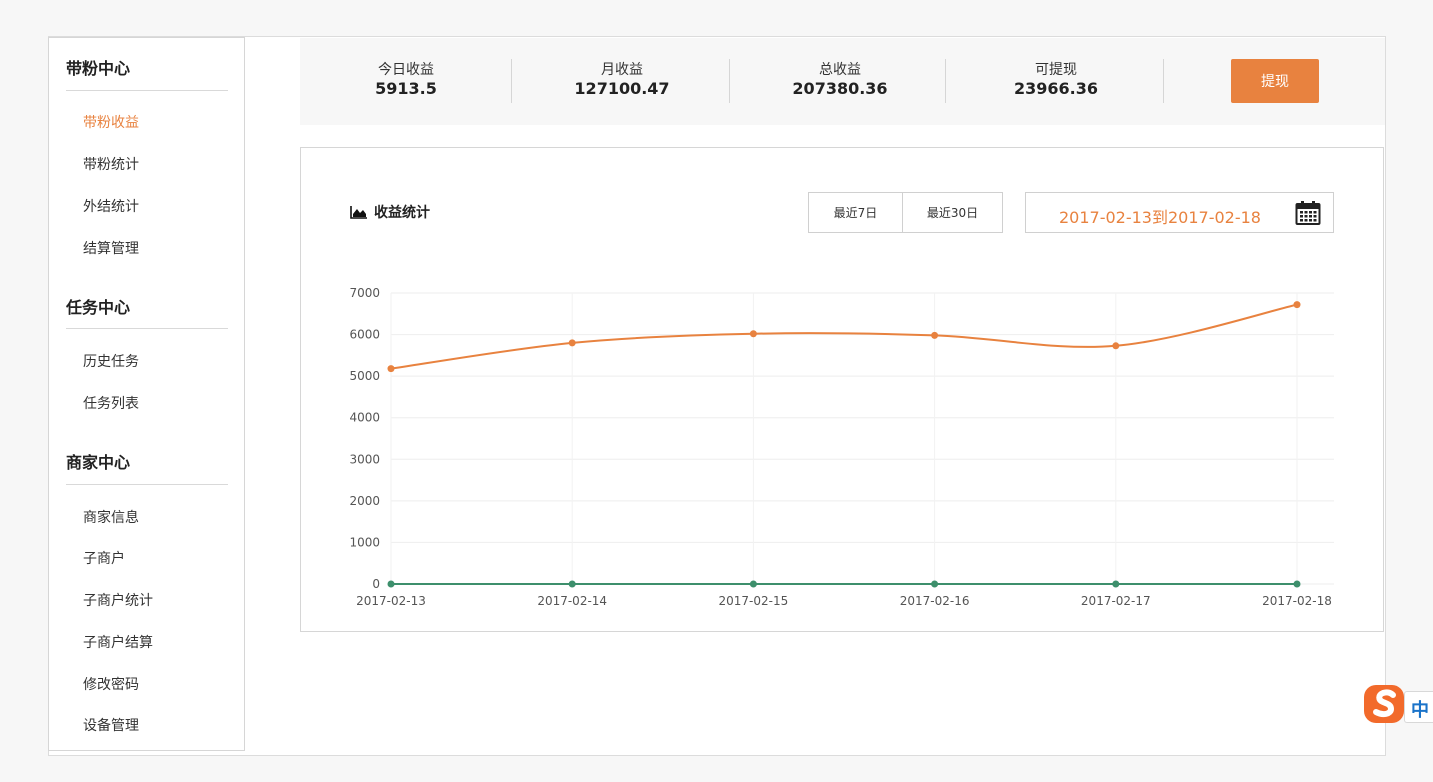 Image resolution: width=1433 pixels, height=782 pixels. What do you see at coordinates (111, 122) in the screenshot?
I see `sidebar-item-fans-income: 带粉收益` at bounding box center [111, 122].